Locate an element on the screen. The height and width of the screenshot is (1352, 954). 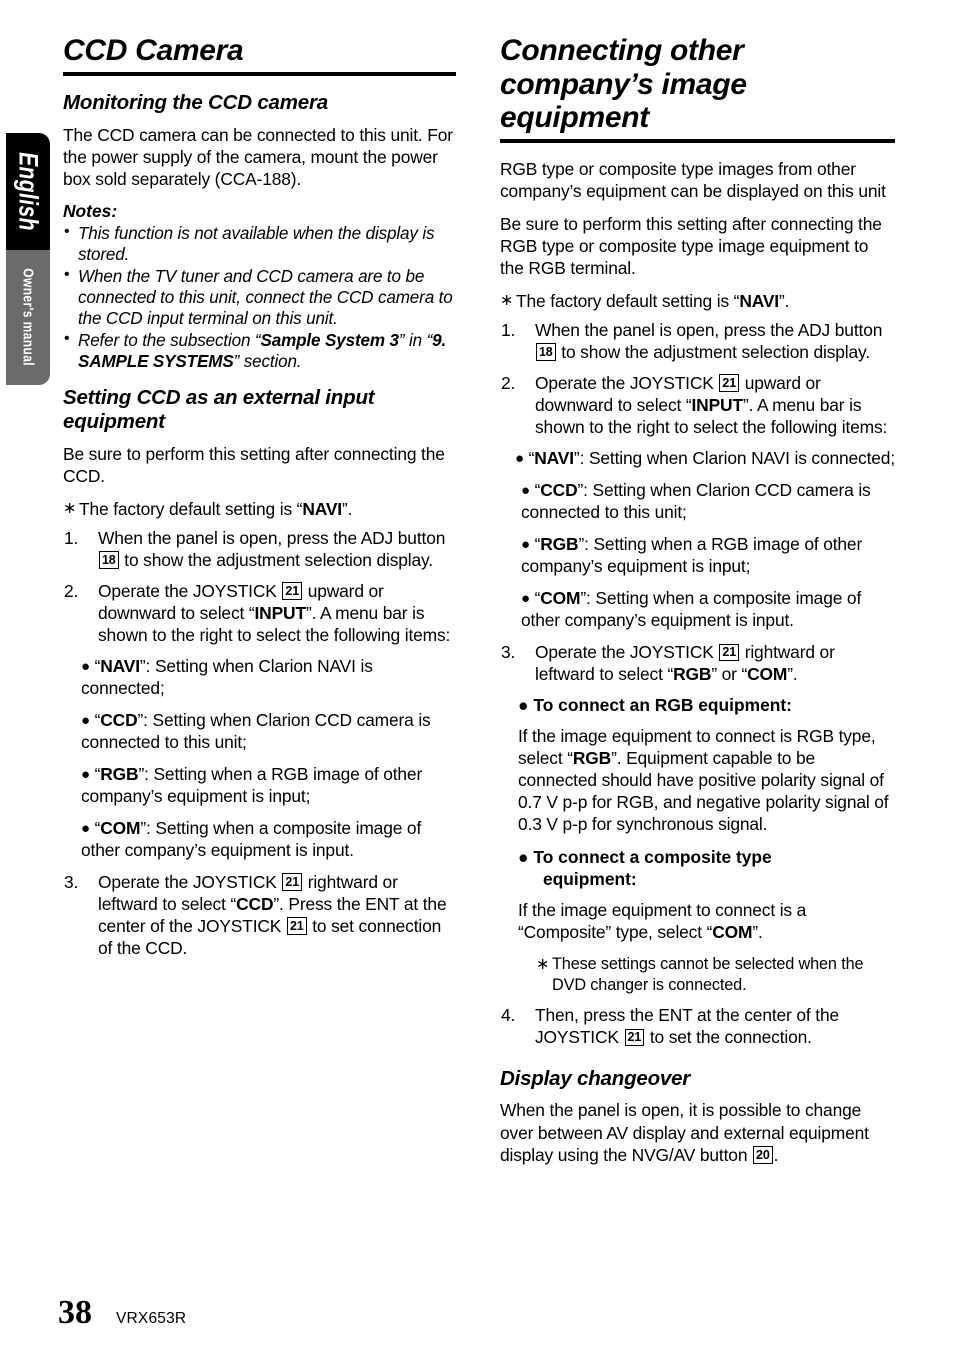
composite-body-part: ”. is located at coordinates (757, 932).